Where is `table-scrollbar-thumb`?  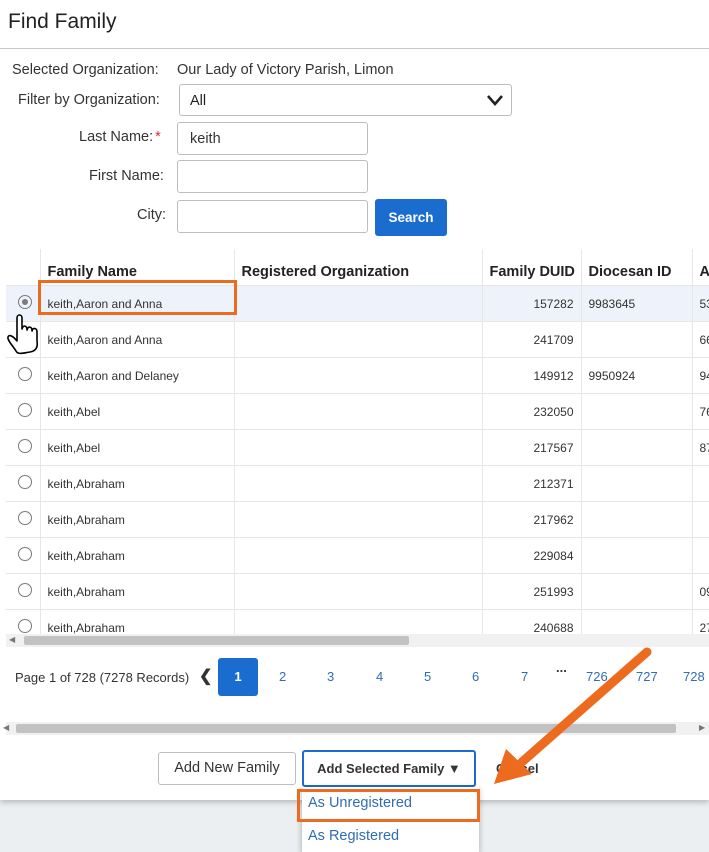 table-scrollbar-thumb is located at coordinates (216, 640).